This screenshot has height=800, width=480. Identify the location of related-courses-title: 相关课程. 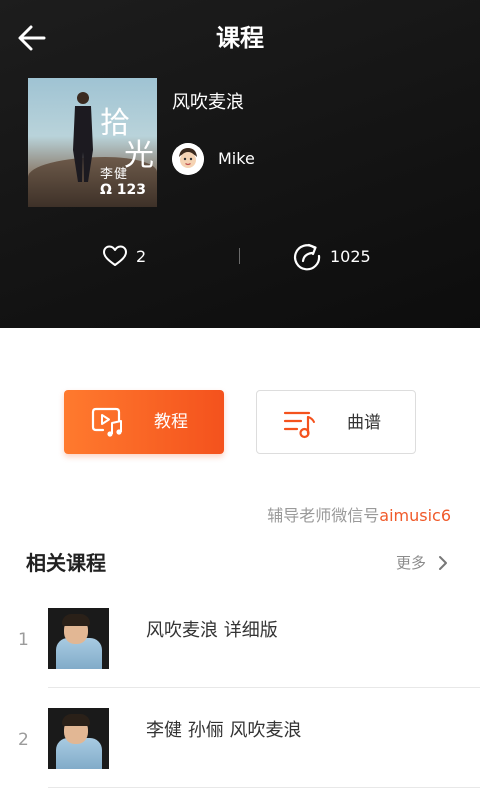
(66, 563).